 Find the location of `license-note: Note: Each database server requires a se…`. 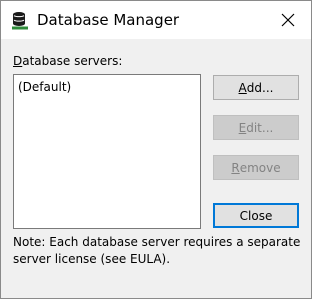

license-note: Note: Each database server requires a se… is located at coordinates (157, 250).